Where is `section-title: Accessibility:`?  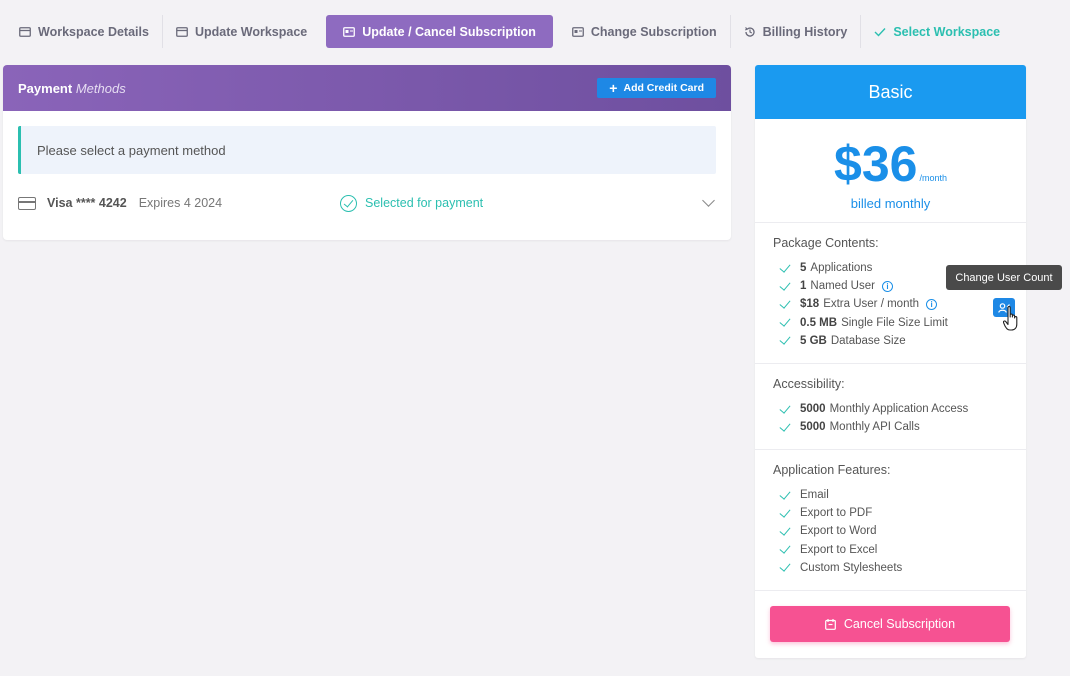 section-title: Accessibility: is located at coordinates (809, 384).